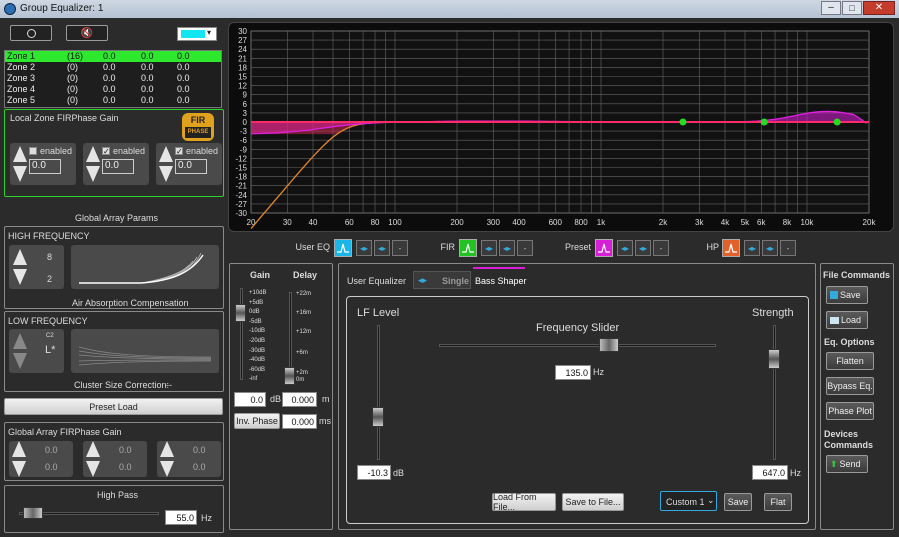 The width and height of the screenshot is (899, 537). Describe the element at coordinates (87, 33) in the screenshot. I see `mute-button: 🔇` at that location.